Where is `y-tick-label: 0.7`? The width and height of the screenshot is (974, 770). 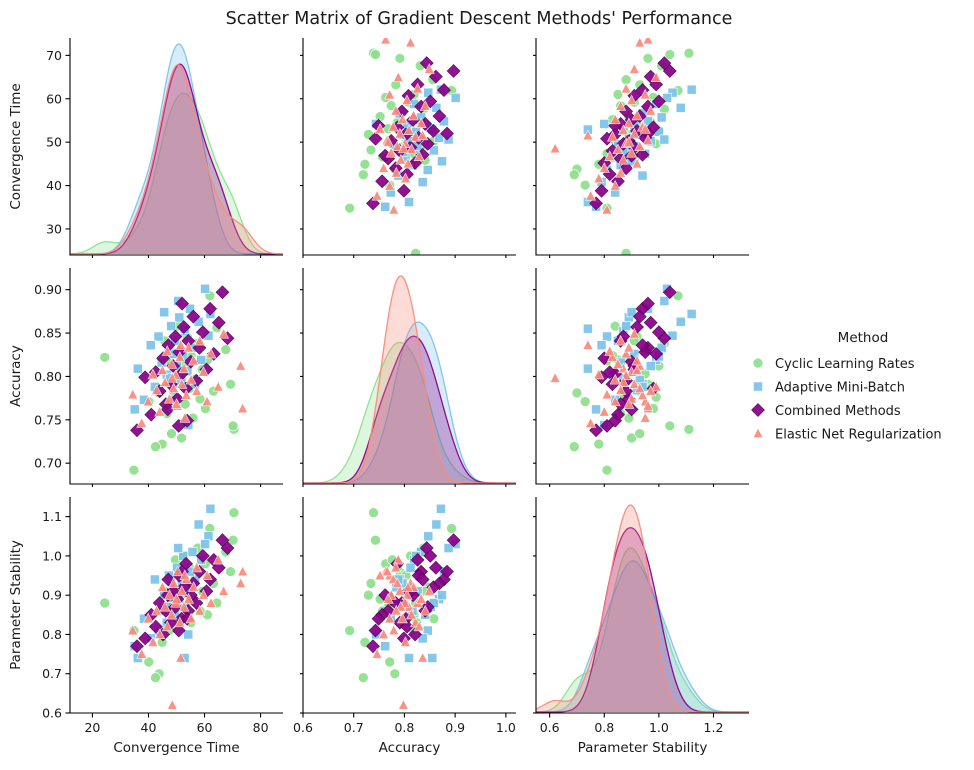
y-tick-label: 0.7 is located at coordinates (52, 673).